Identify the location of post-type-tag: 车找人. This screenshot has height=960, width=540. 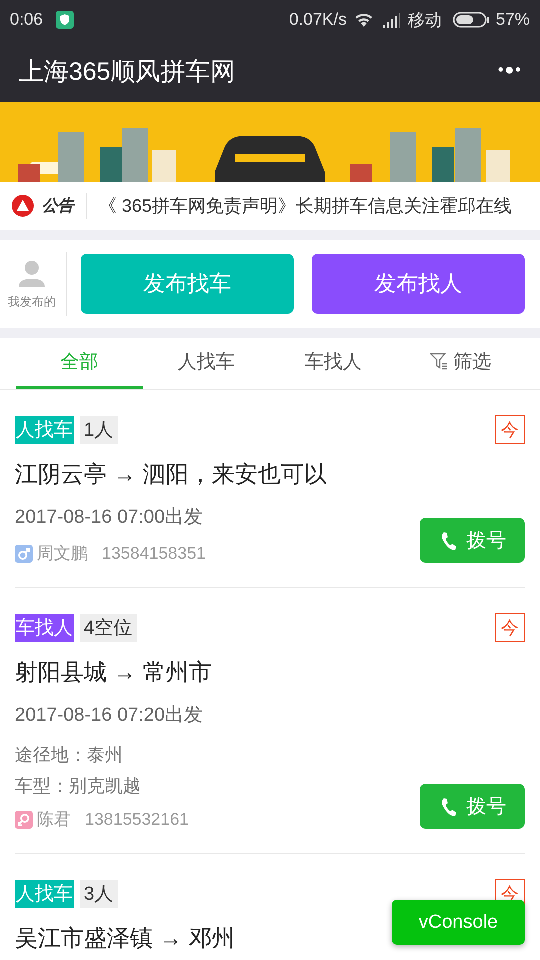
(44, 628).